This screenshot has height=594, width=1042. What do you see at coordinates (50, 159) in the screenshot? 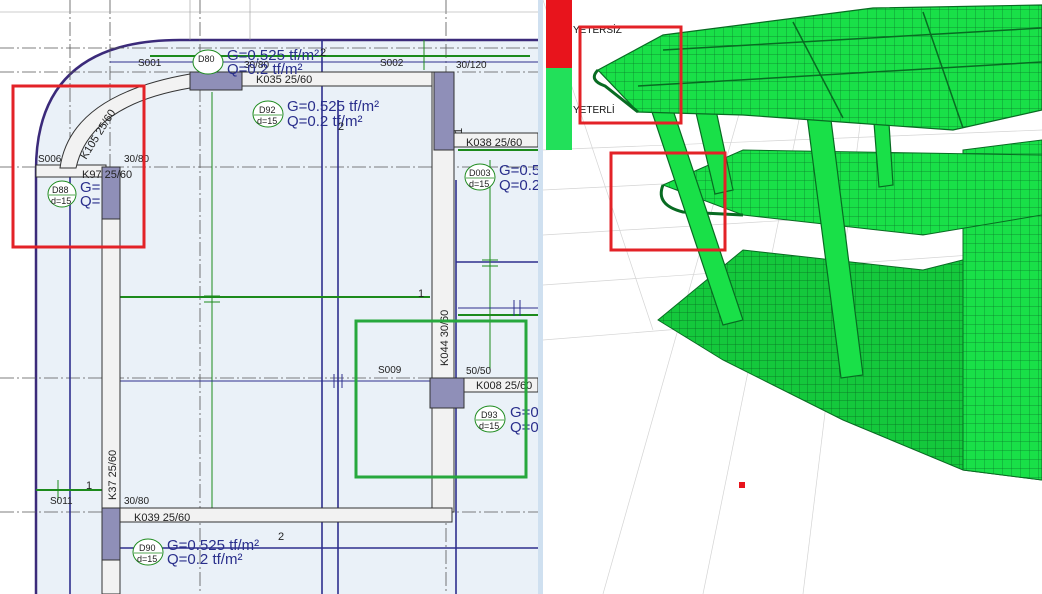
I see `slab-label-s006: S006` at bounding box center [50, 159].